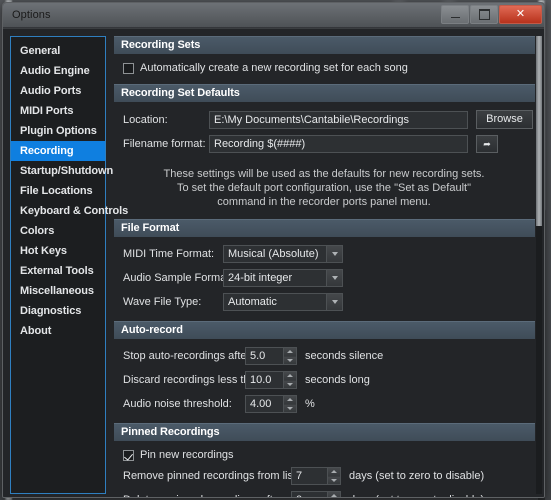 Image resolution: width=551 pixels, height=500 pixels. What do you see at coordinates (58, 271) in the screenshot?
I see `sidebar-item-external-tools: External Tools` at bounding box center [58, 271].